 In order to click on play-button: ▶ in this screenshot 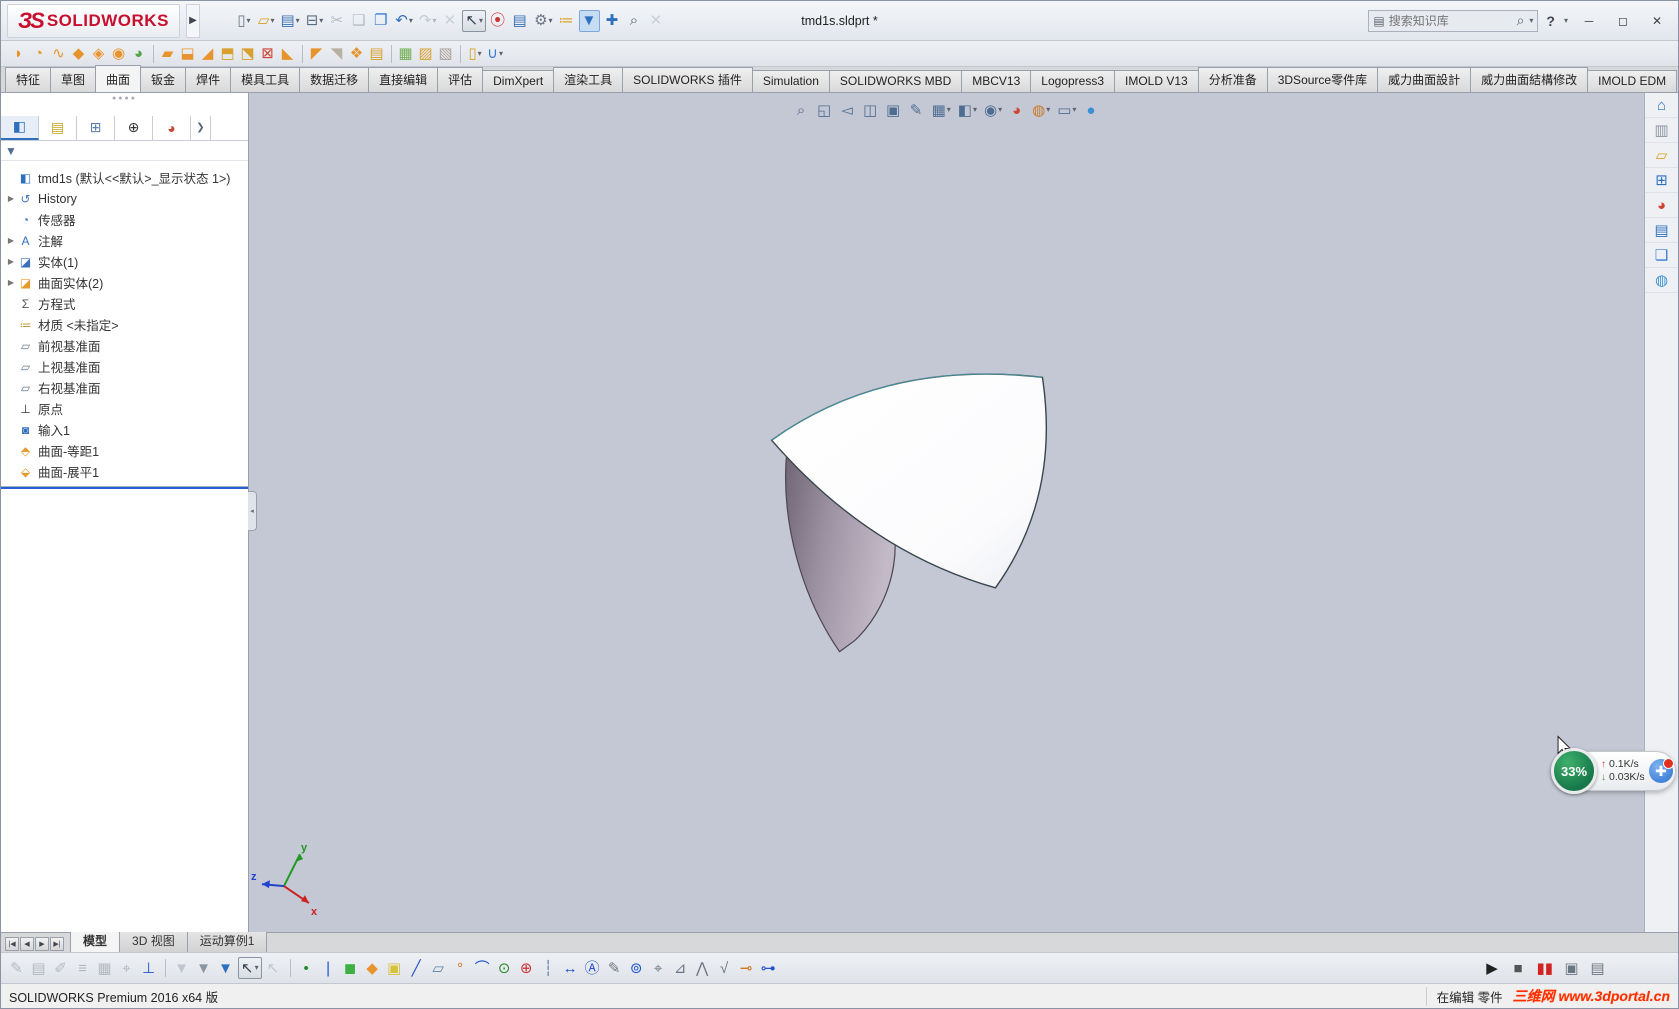, I will do `click(1492, 968)`.